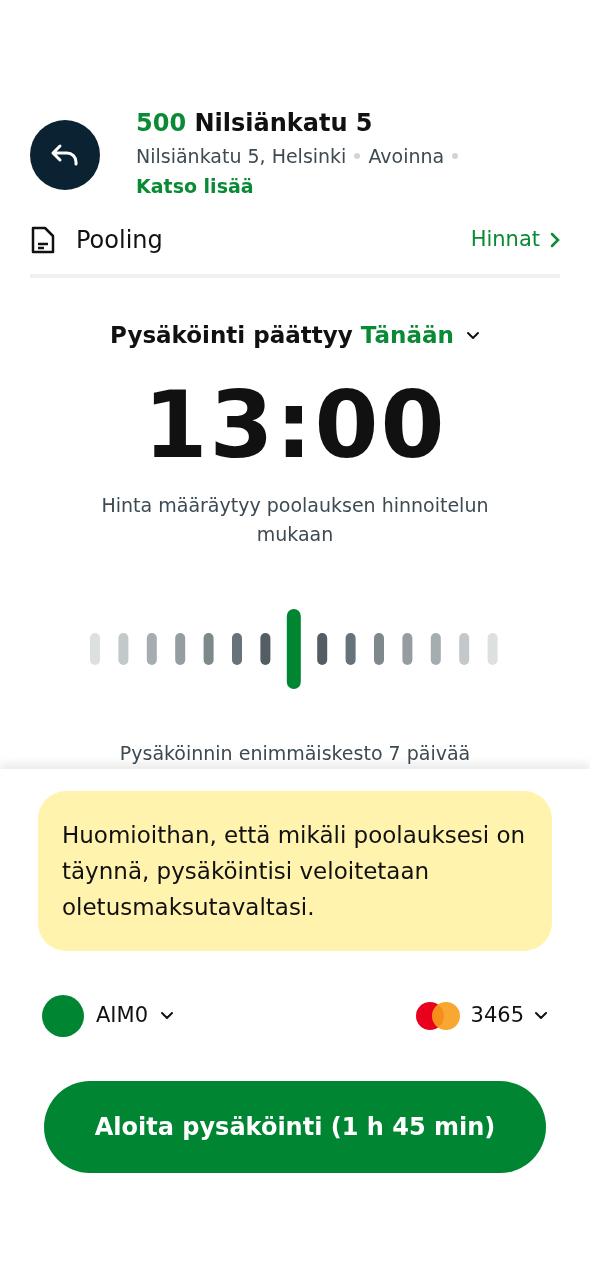 This screenshot has width=590, height=1279. What do you see at coordinates (255, 123) in the screenshot?
I see `parking-title: 500 Nilsiänkatu 5` at bounding box center [255, 123].